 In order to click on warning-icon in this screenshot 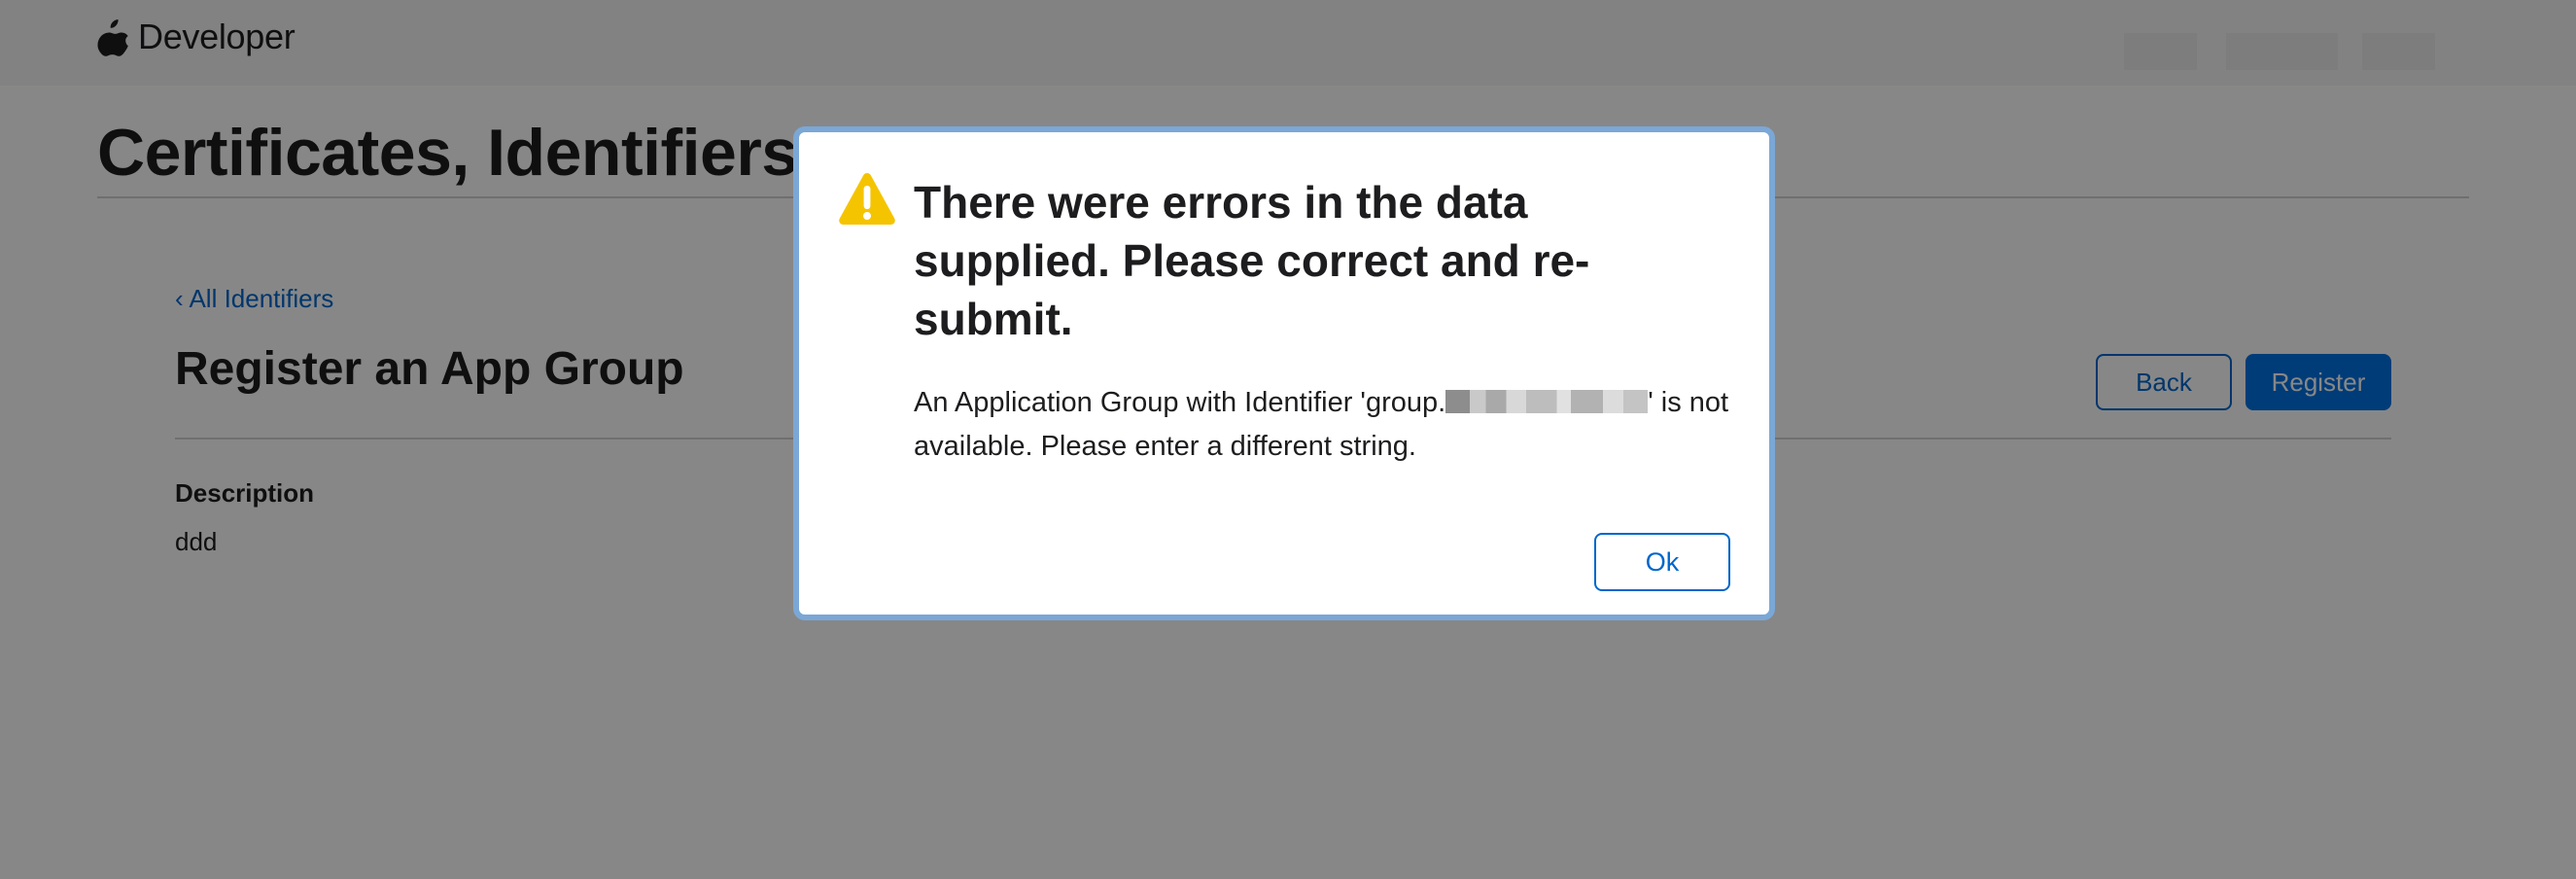, I will do `click(867, 199)`.